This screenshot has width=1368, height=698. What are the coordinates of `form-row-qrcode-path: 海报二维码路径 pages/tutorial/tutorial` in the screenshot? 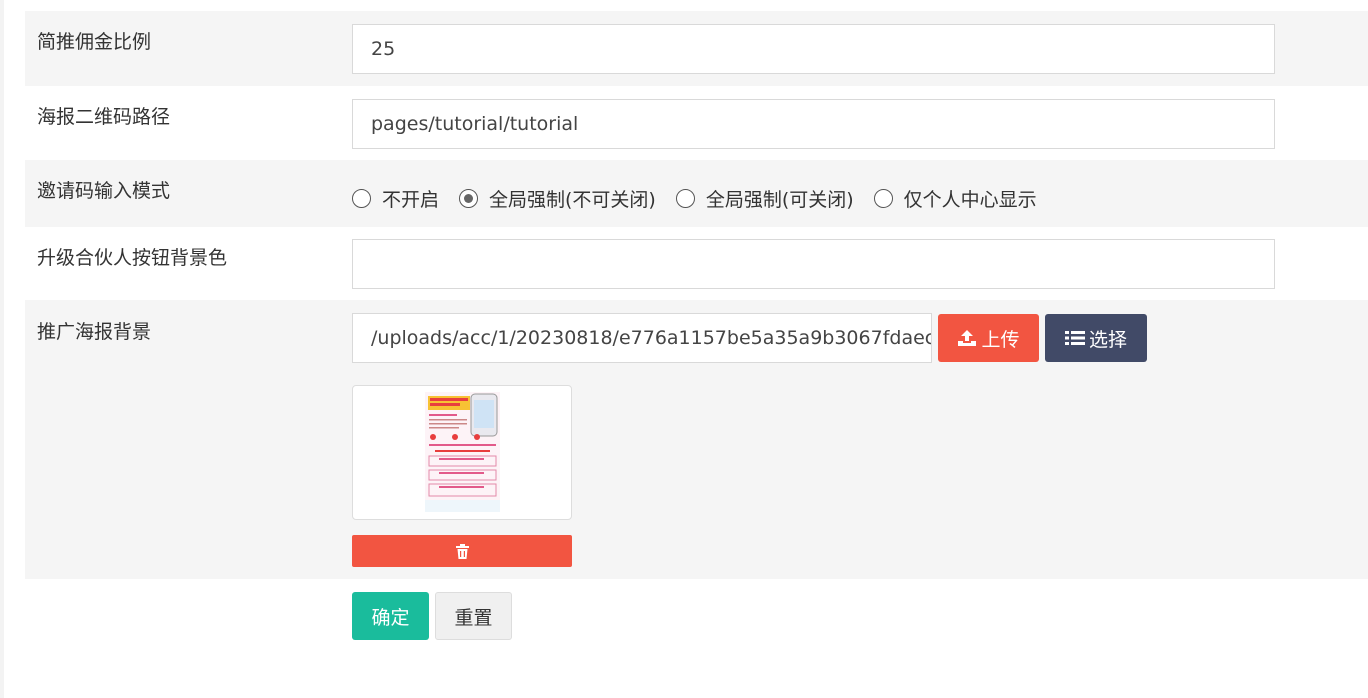 It's located at (696, 123).